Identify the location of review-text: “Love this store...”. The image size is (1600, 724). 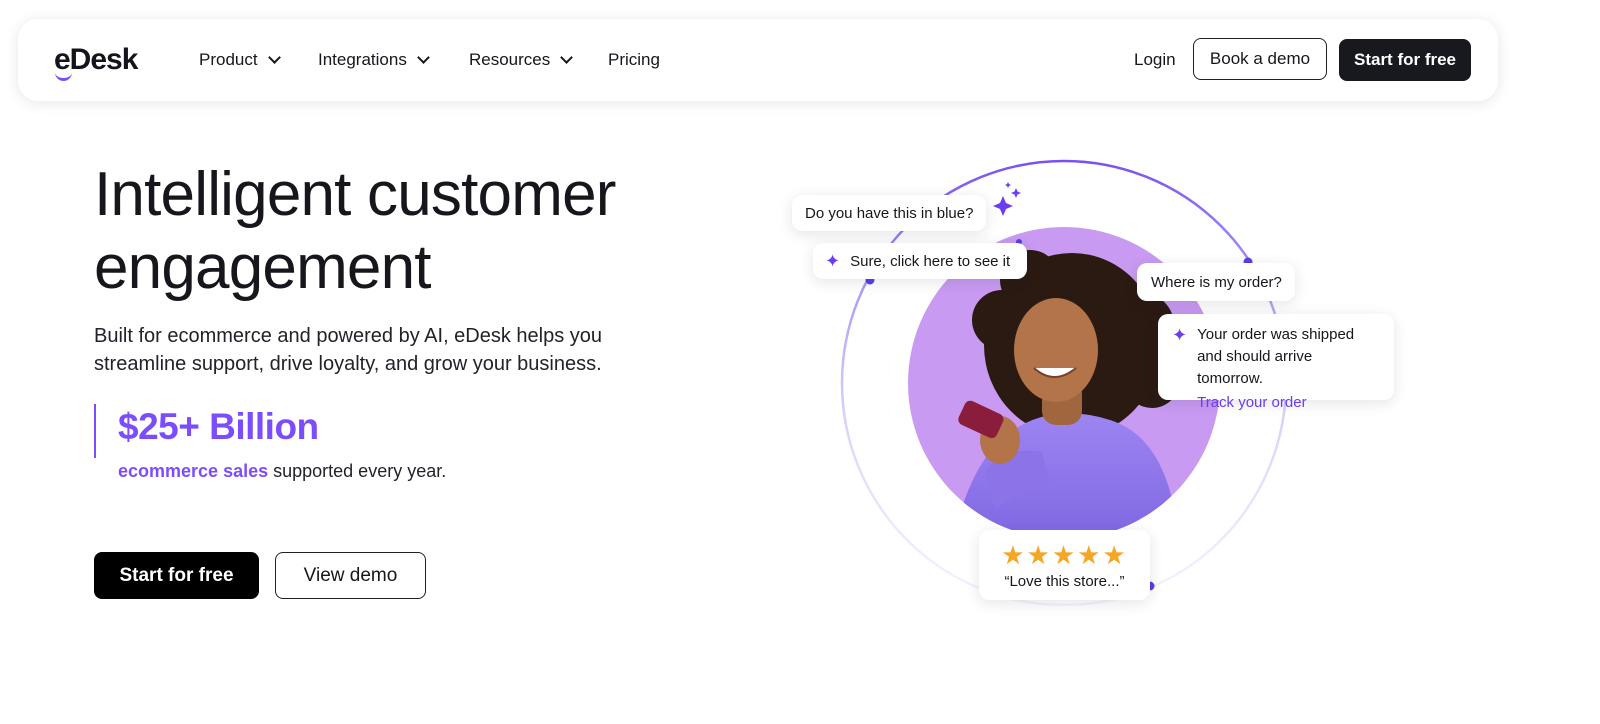
(1064, 581).